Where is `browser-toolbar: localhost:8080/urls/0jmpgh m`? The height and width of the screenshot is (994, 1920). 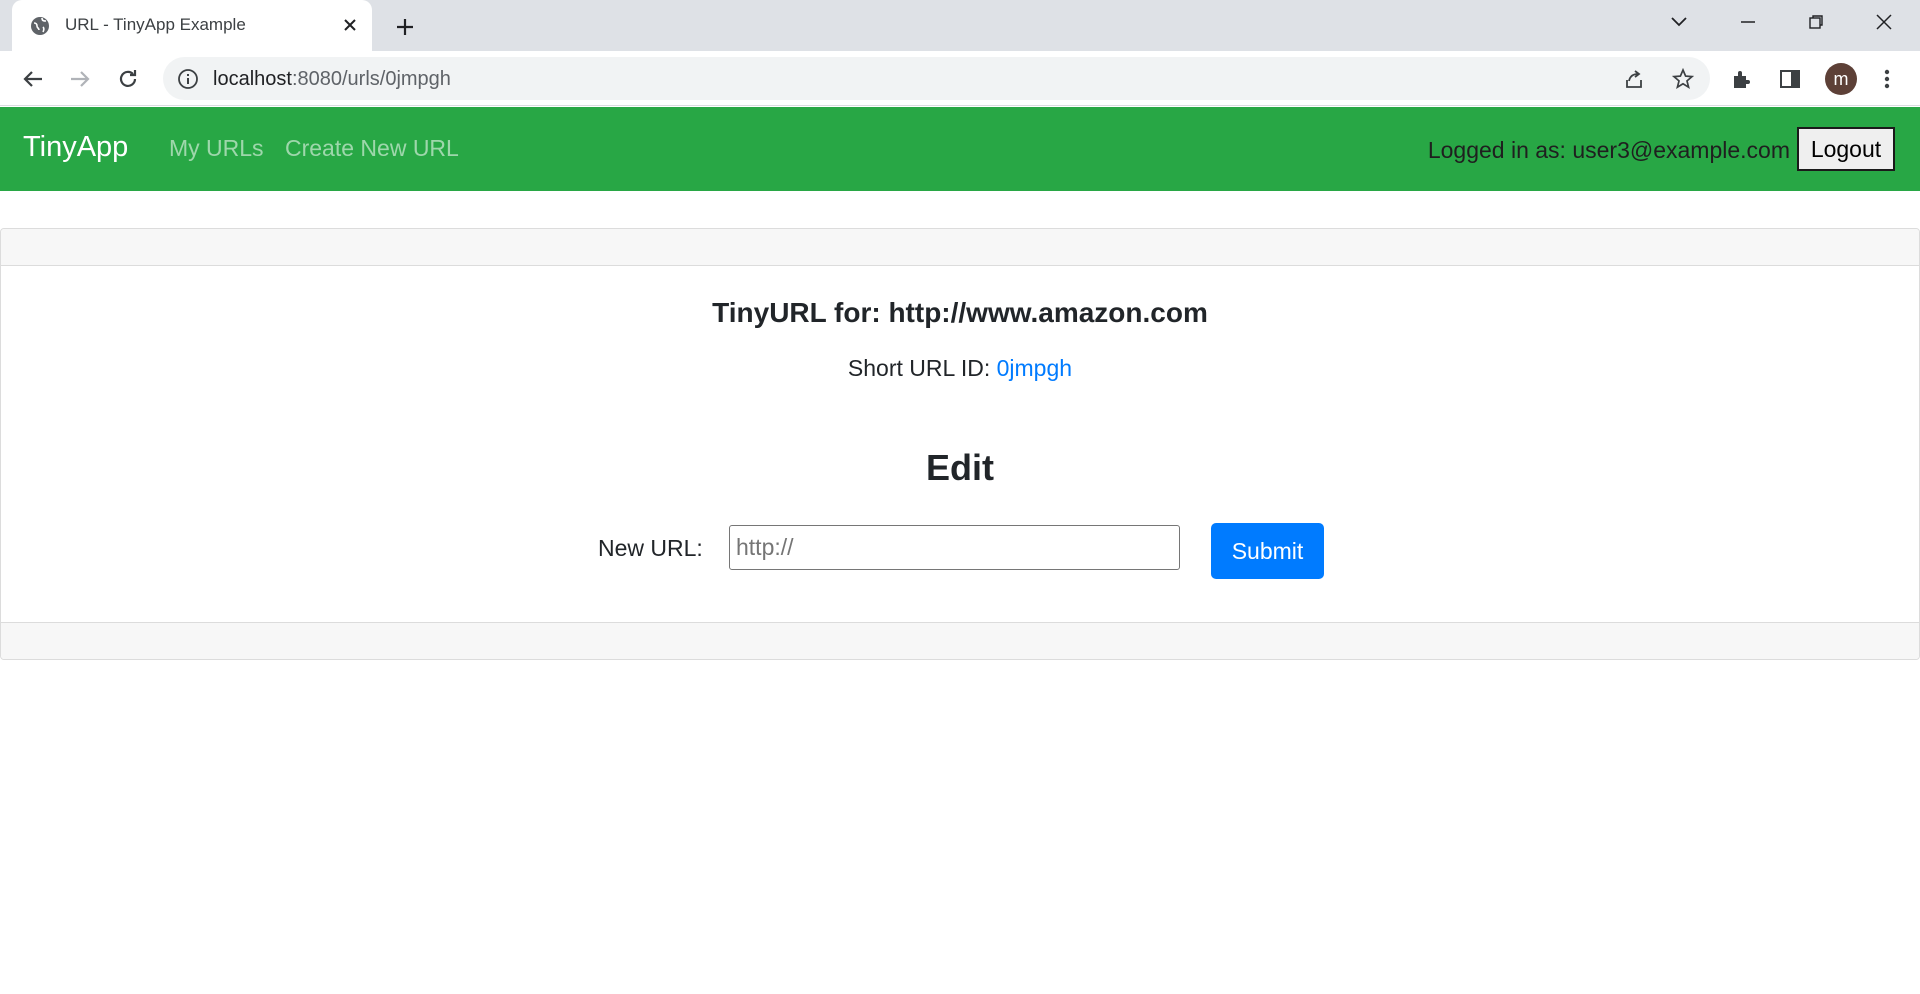 browser-toolbar: localhost:8080/urls/0jmpgh m is located at coordinates (960, 78).